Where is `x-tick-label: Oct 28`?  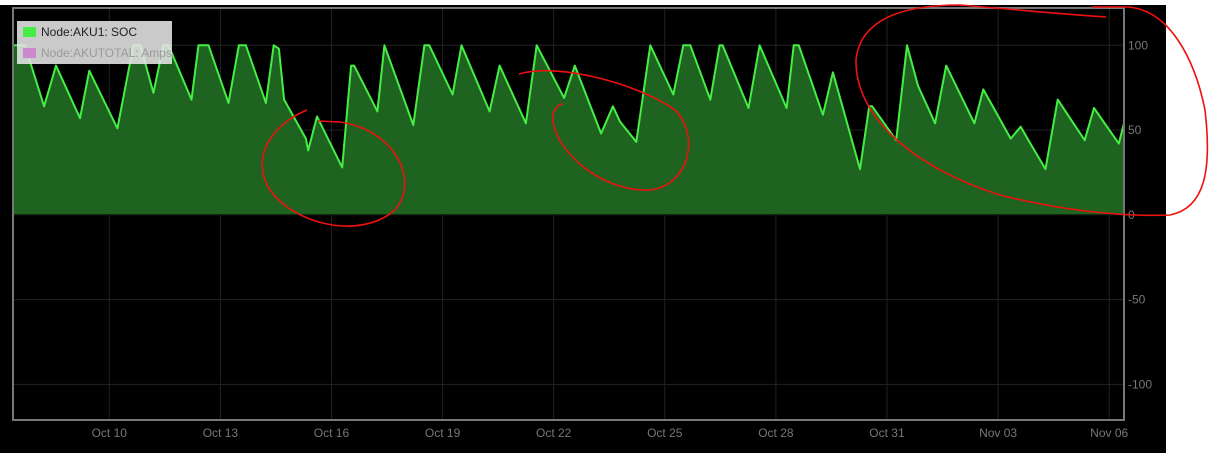
x-tick-label: Oct 28 is located at coordinates (776, 433).